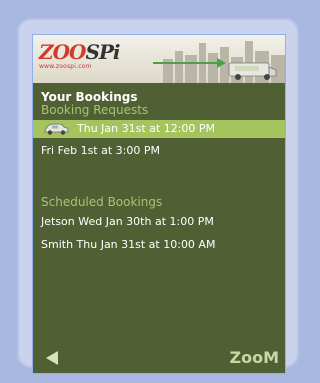 The height and width of the screenshot is (383, 320). Describe the element at coordinates (146, 128) in the screenshot. I see `booking-request-label: Thu Jan 31st at 12:00 PM` at that location.